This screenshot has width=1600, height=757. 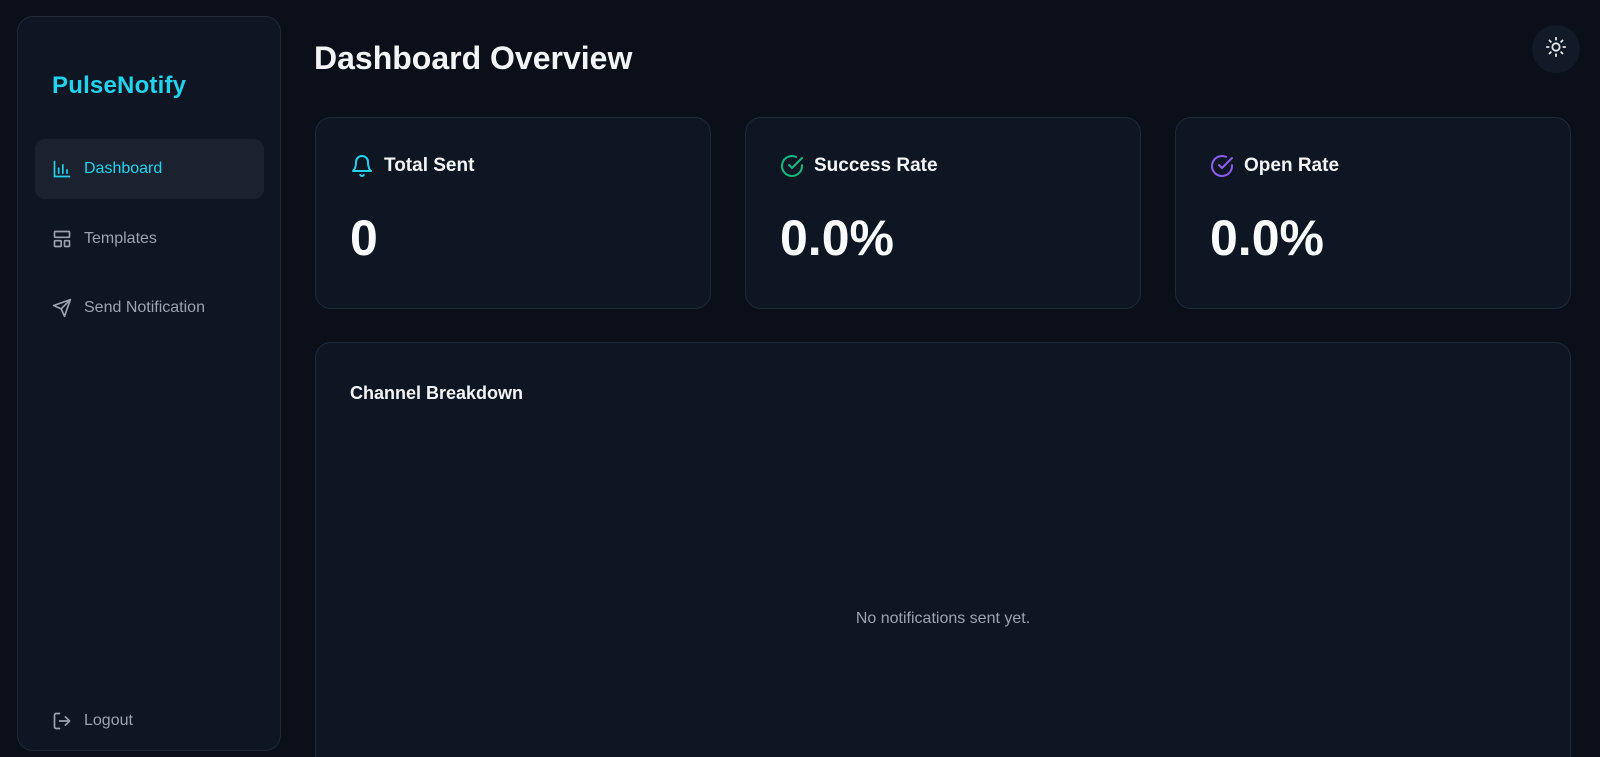 What do you see at coordinates (62, 308) in the screenshot?
I see `send-icon` at bounding box center [62, 308].